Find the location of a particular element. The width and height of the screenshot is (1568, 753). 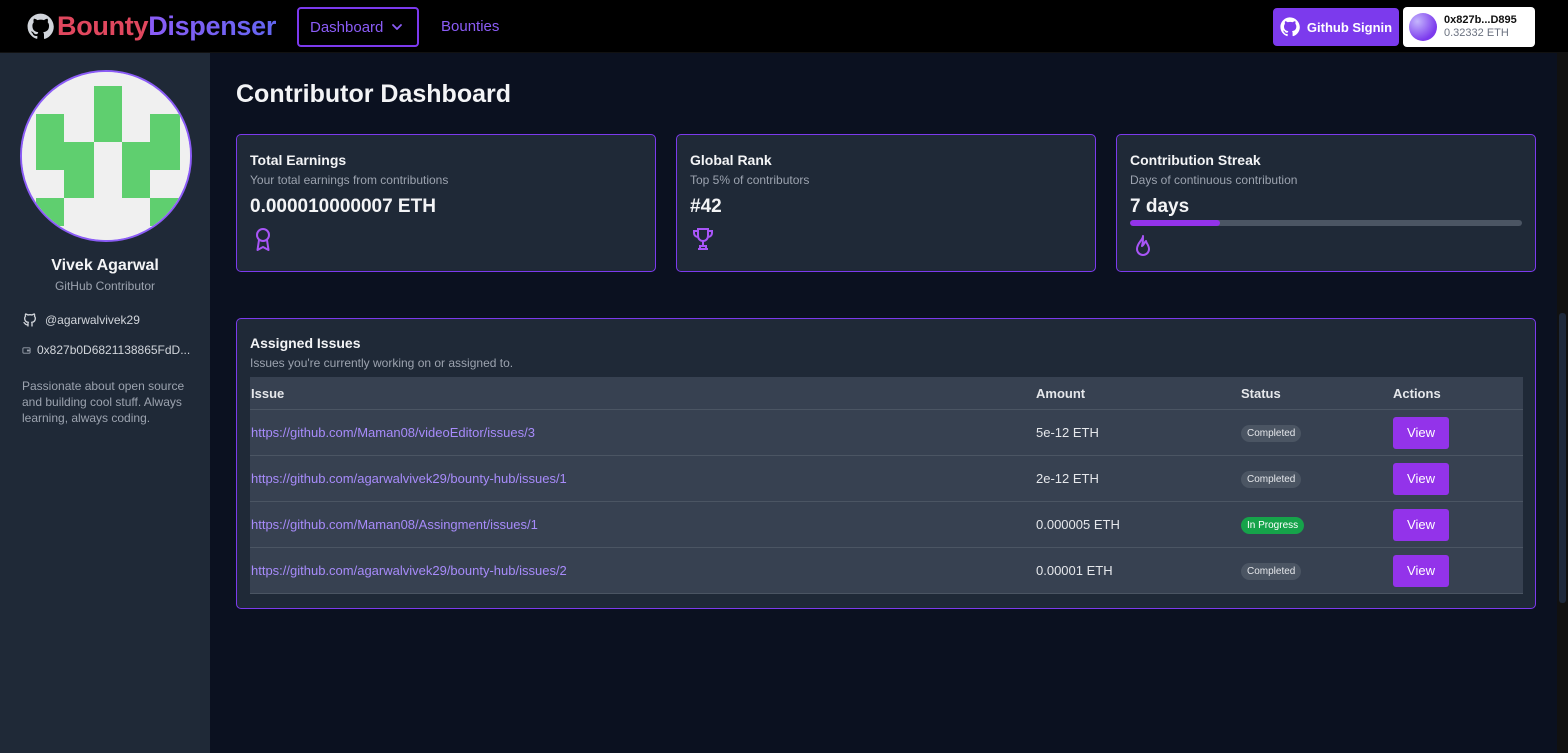

streak-title: Contribution Streak is located at coordinates (1195, 160).